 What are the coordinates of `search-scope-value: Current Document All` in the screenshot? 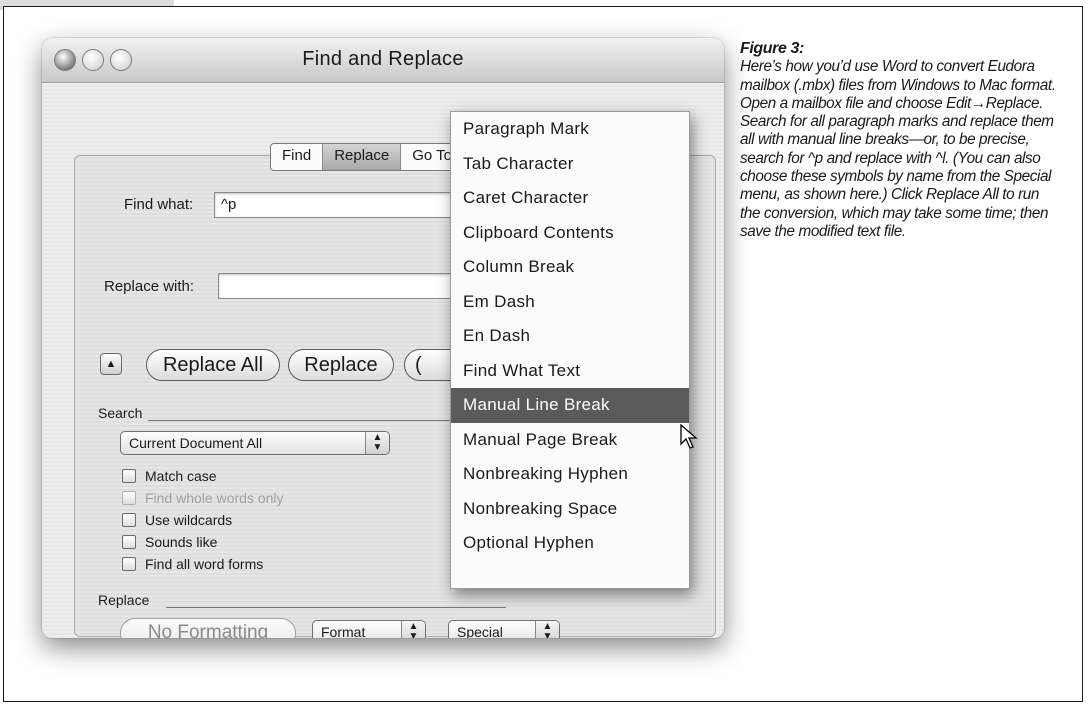 It's located at (196, 443).